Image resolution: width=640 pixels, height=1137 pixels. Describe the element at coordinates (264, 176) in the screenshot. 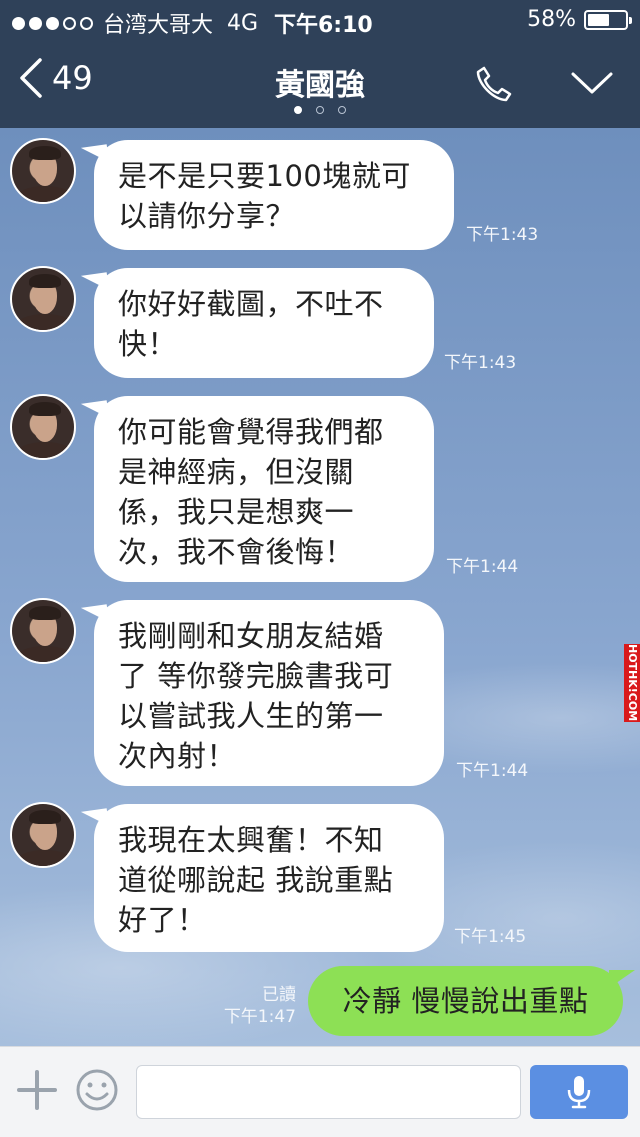

I see `message-text-line: 是不是只要100塊就可` at that location.